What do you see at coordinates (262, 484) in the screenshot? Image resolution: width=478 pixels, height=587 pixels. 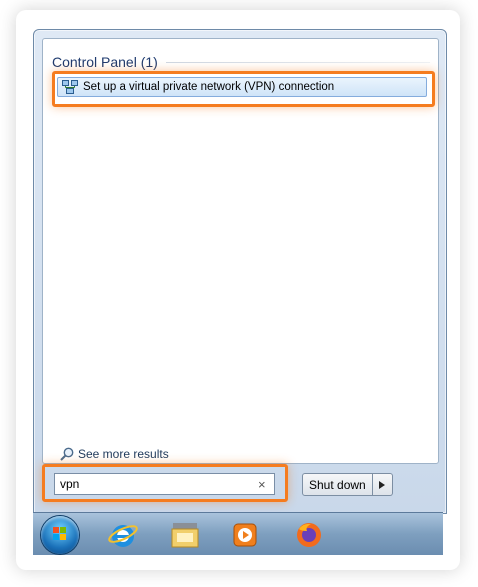 I see `clear-search-icon: ×` at bounding box center [262, 484].